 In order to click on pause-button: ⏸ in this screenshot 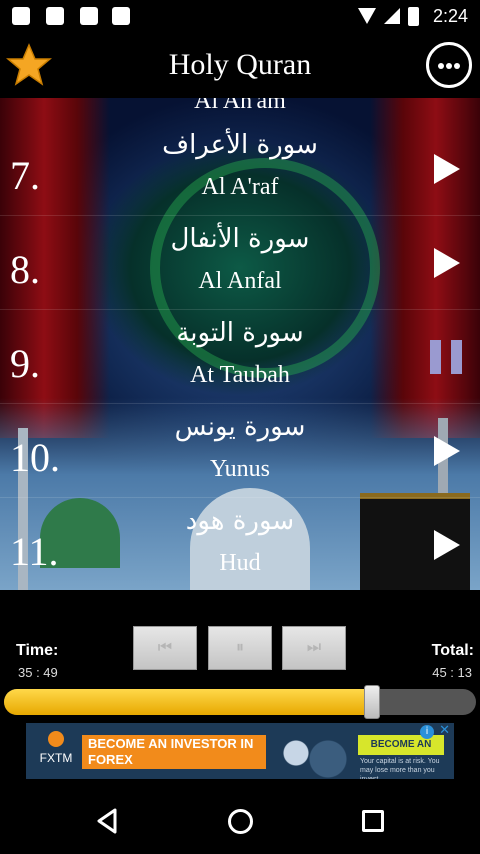, I will do `click(240, 648)`.